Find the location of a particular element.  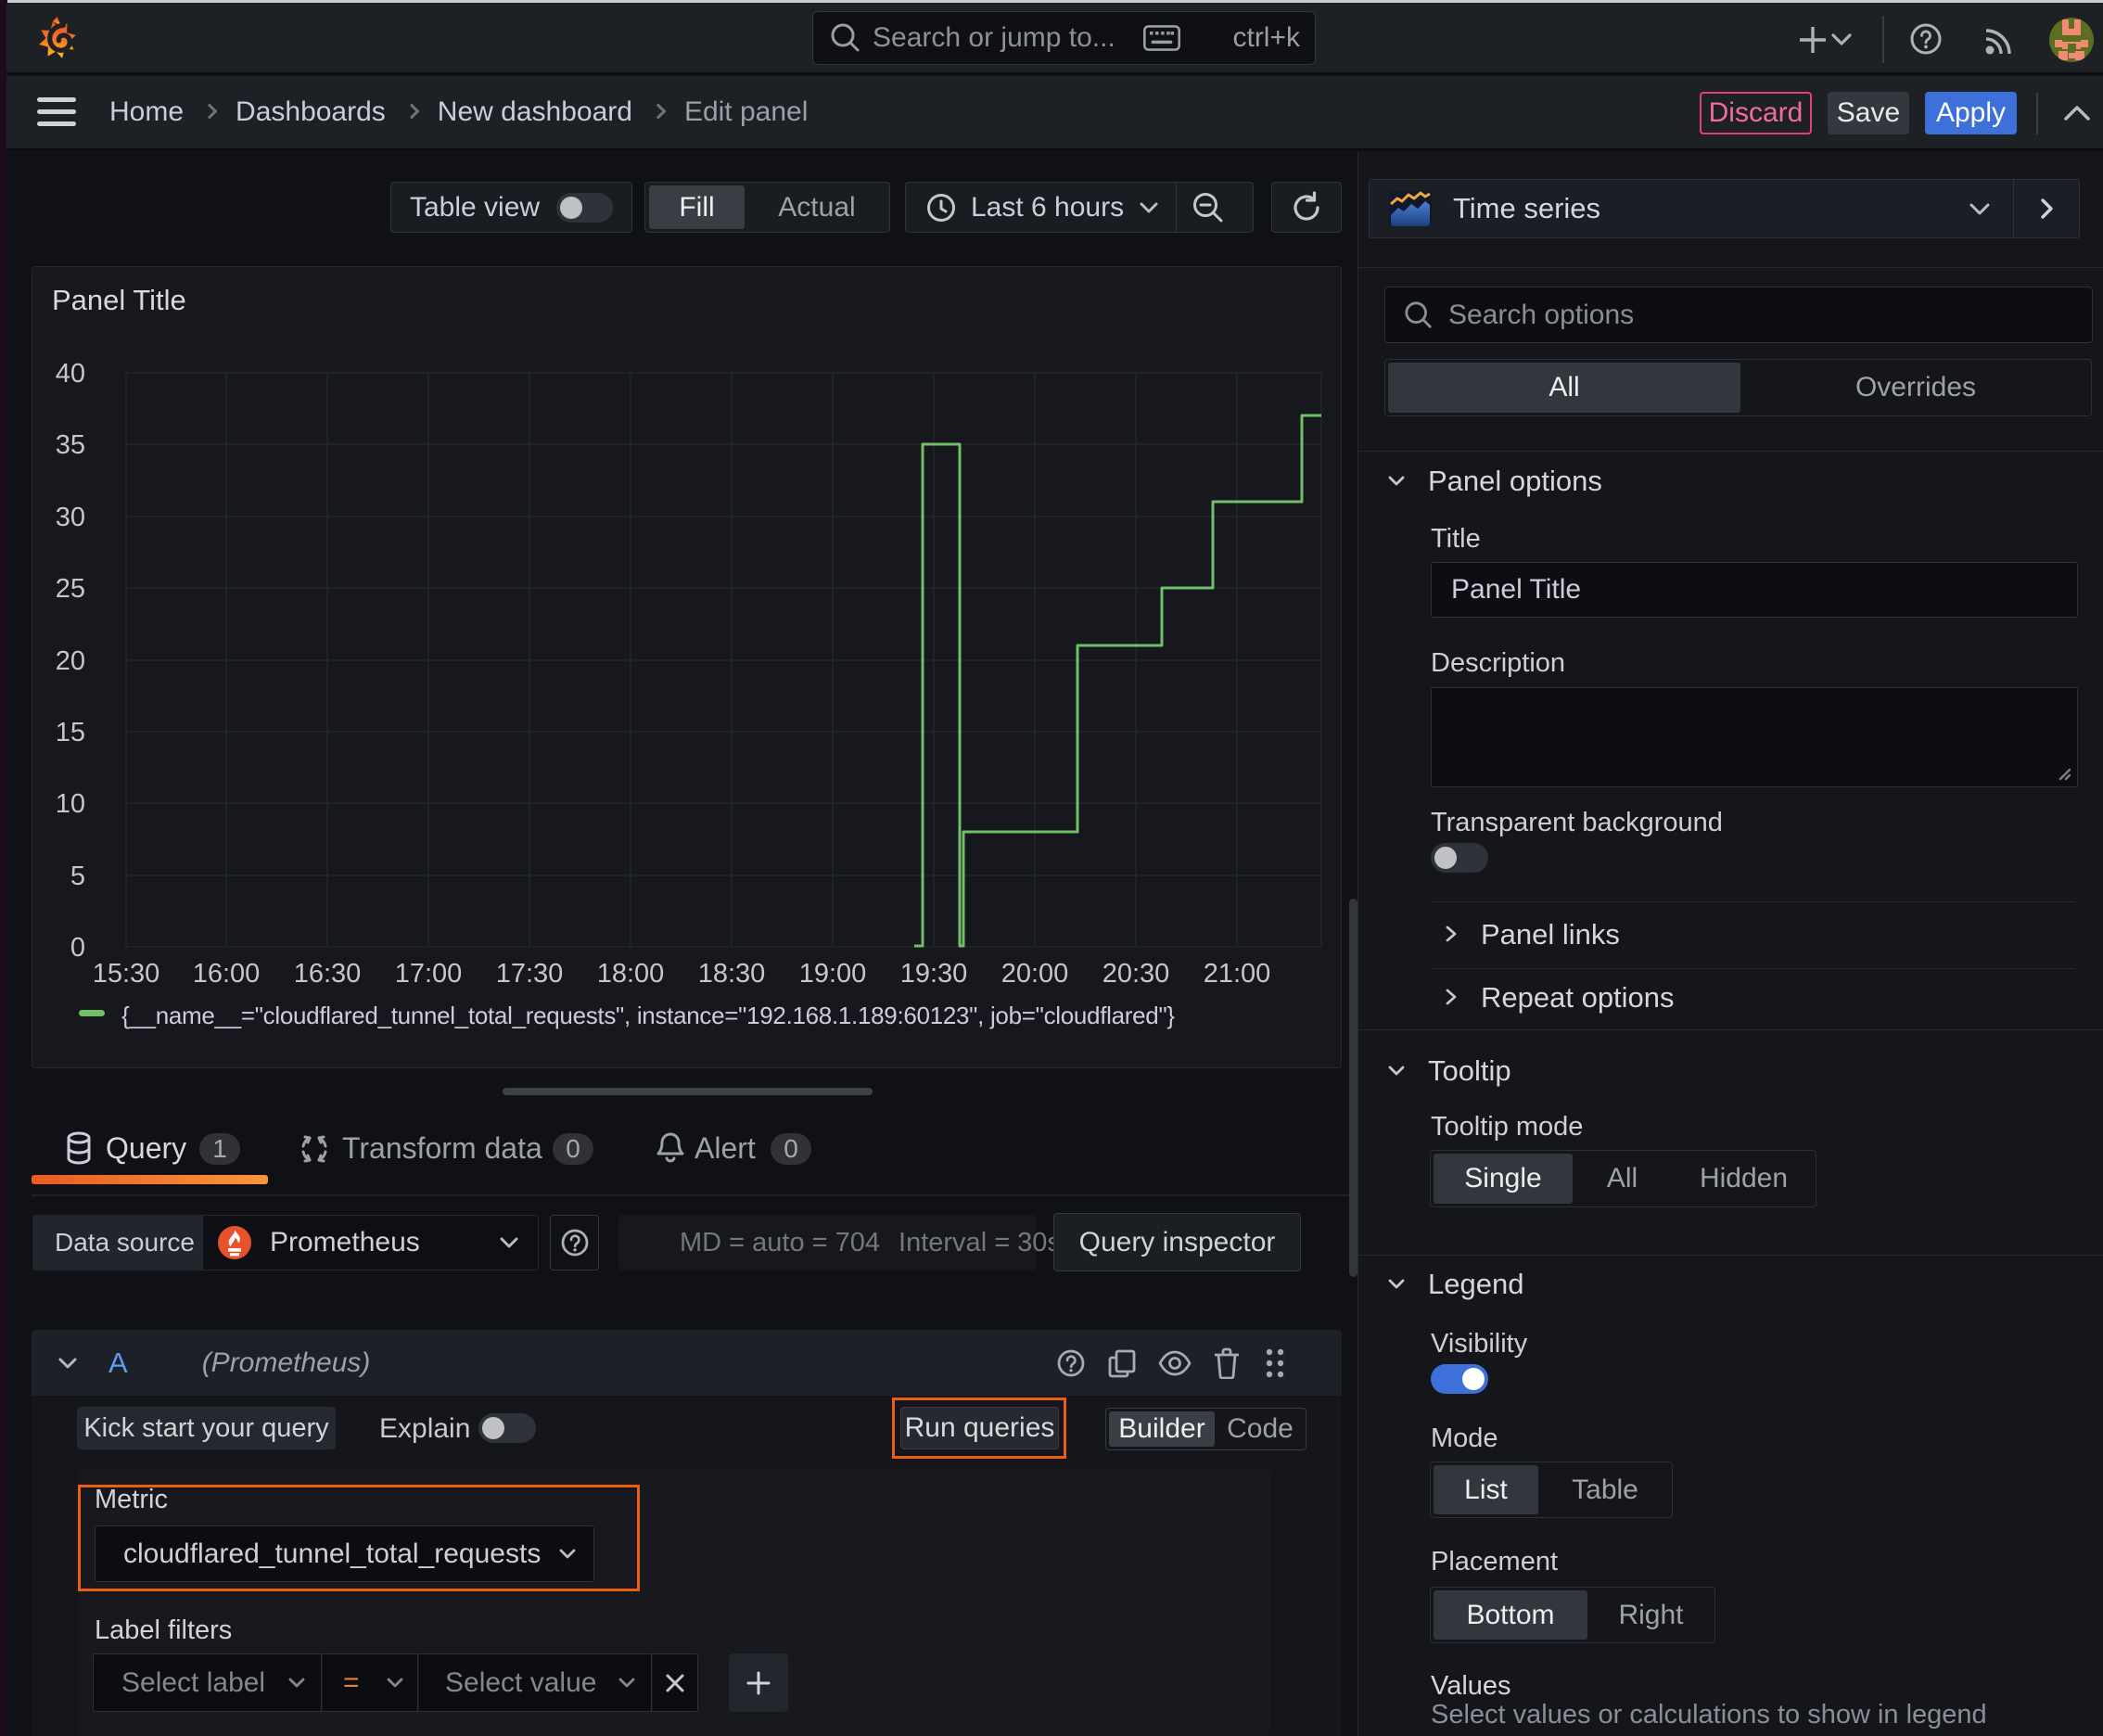

svg-text: 21:00 is located at coordinates (1237, 974).